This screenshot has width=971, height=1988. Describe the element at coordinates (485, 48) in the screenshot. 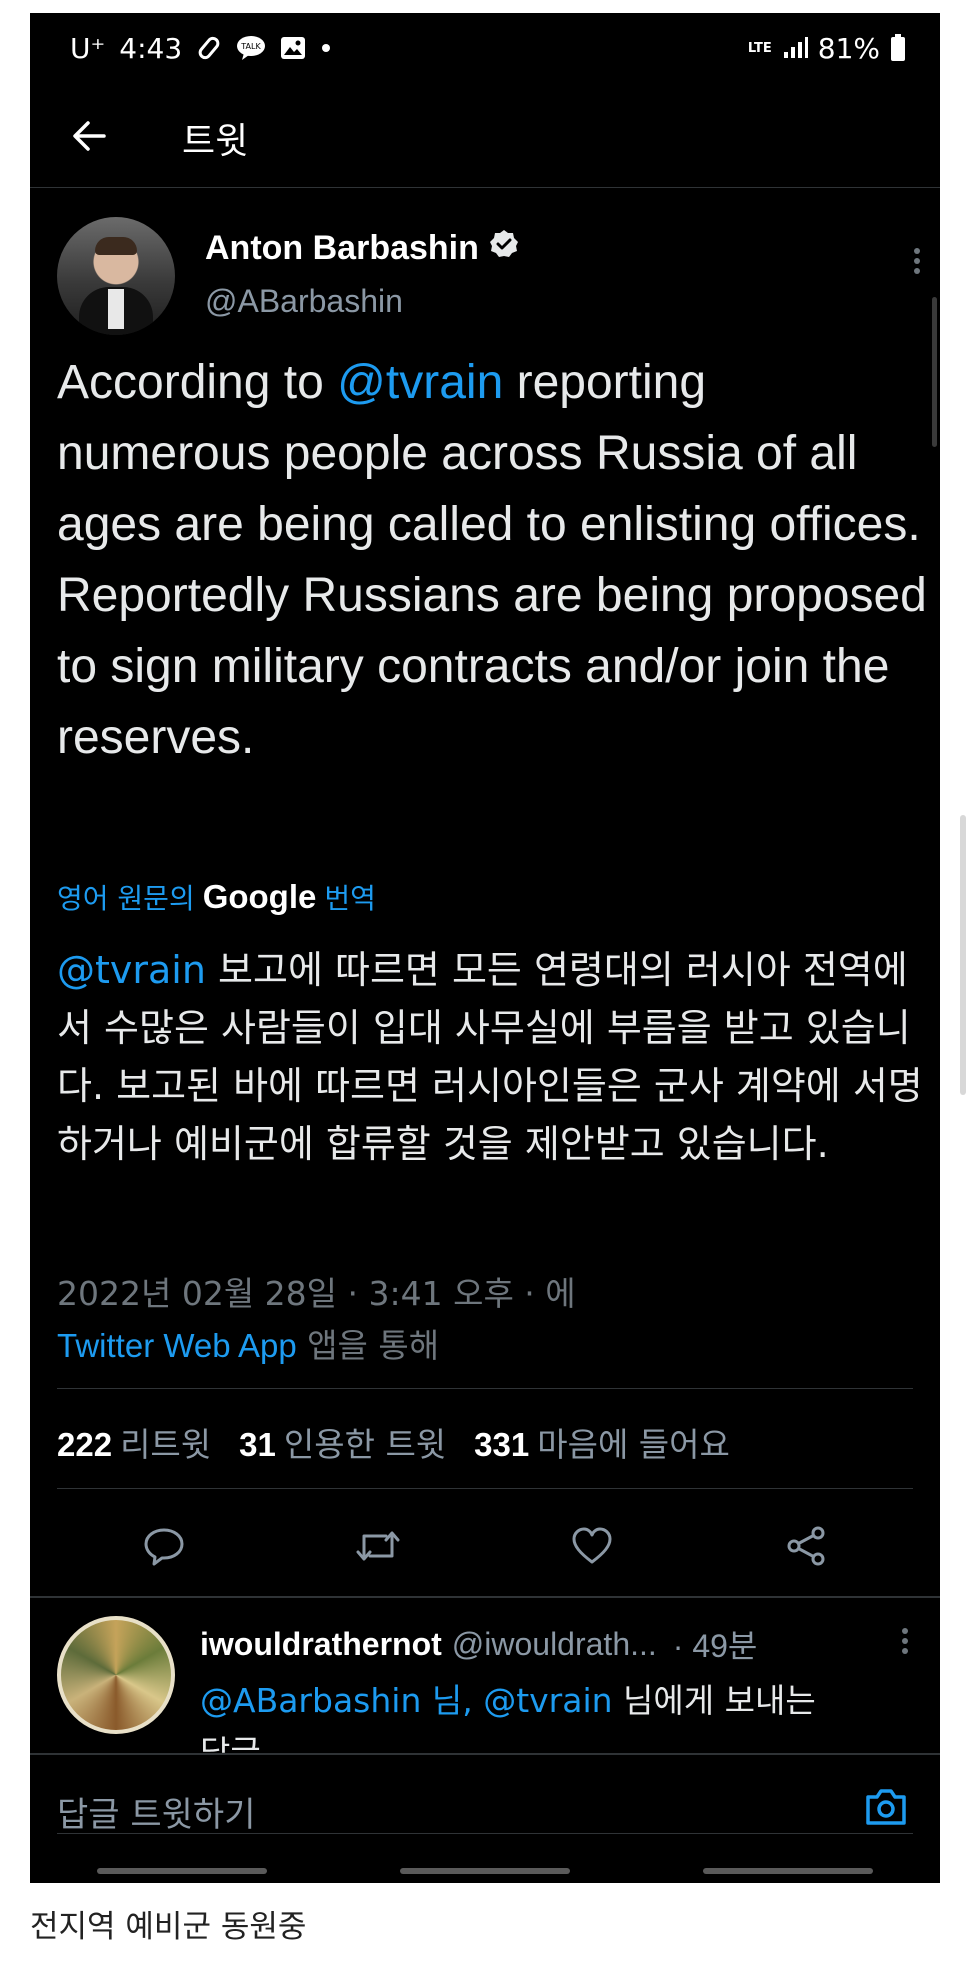

I see `status-bar: U⁺ 4:43 TALK LTE 81%` at that location.